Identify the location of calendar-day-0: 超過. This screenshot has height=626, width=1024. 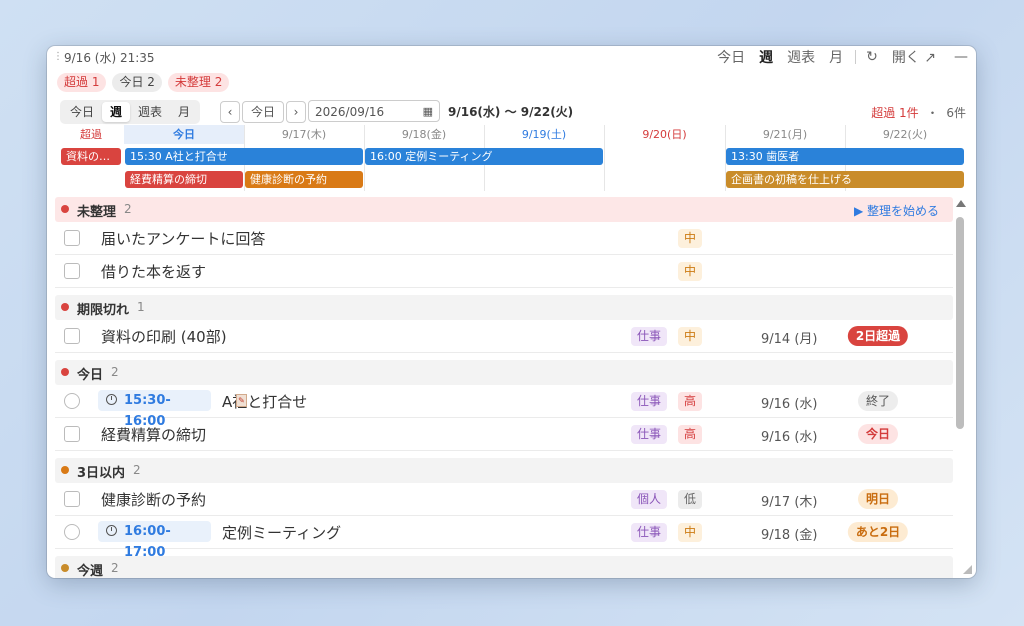
(91, 134).